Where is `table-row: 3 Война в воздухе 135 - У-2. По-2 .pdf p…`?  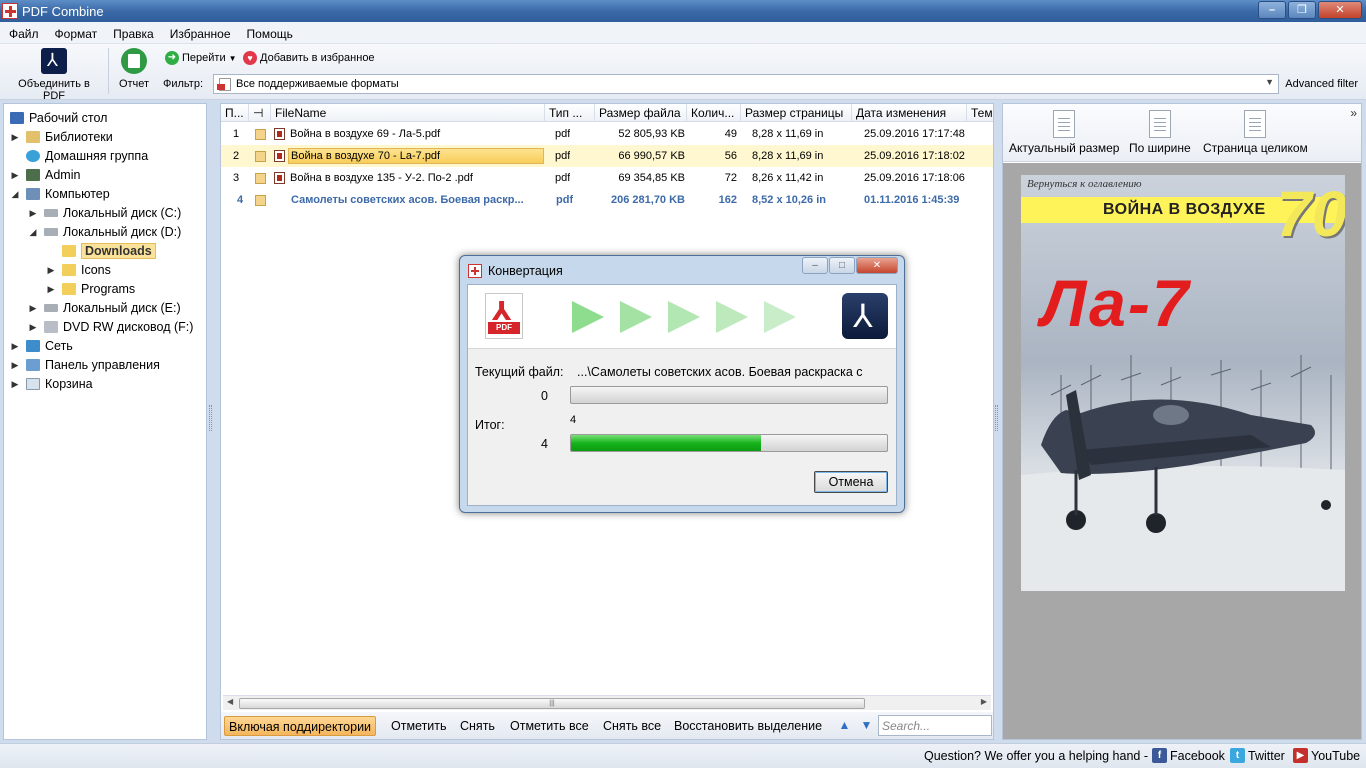 table-row: 3 Война в воздухе 135 - У-2. По-2 .pdf p… is located at coordinates (607, 178).